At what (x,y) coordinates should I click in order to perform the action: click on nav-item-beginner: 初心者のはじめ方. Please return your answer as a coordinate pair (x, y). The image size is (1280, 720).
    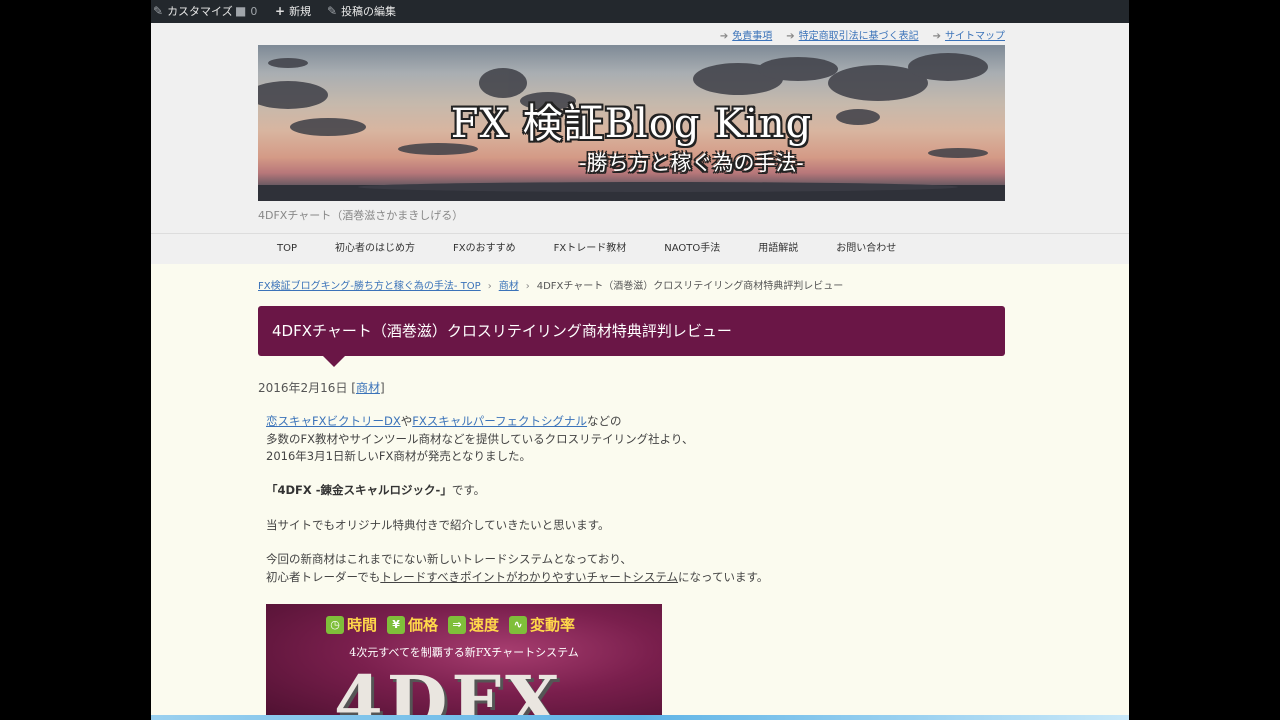
    Looking at the image, I should click on (375, 249).